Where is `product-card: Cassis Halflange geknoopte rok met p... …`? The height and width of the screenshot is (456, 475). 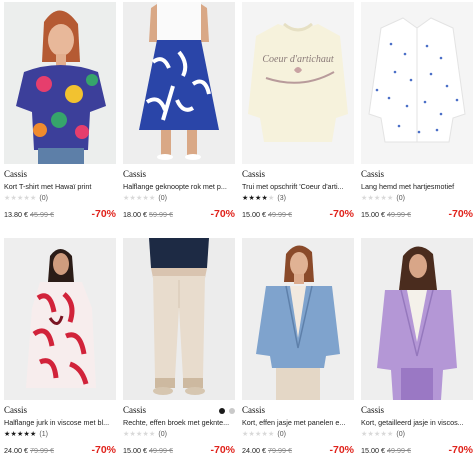 product-card: Cassis Halflange geknoopte rok met p... … is located at coordinates (179, 114).